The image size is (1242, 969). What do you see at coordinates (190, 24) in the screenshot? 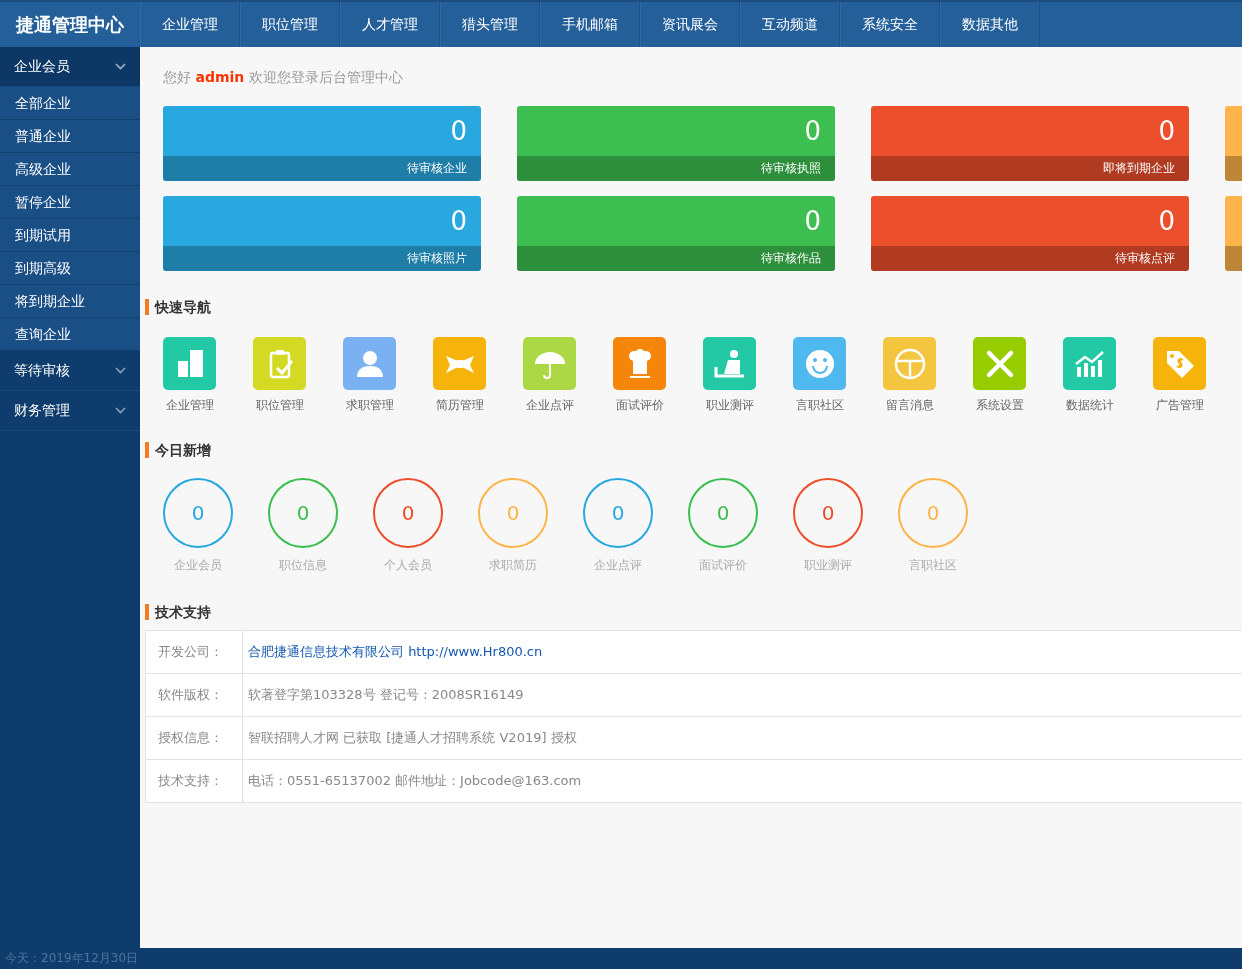
I see `nav-tab: 企业管理` at bounding box center [190, 24].